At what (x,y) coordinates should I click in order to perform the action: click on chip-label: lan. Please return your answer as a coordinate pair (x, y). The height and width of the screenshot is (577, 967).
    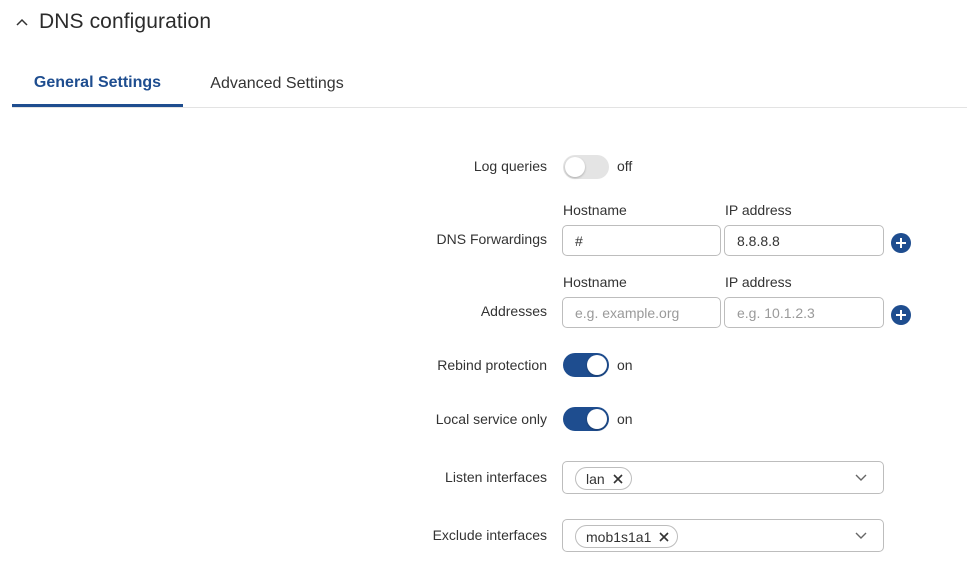
    Looking at the image, I should click on (595, 478).